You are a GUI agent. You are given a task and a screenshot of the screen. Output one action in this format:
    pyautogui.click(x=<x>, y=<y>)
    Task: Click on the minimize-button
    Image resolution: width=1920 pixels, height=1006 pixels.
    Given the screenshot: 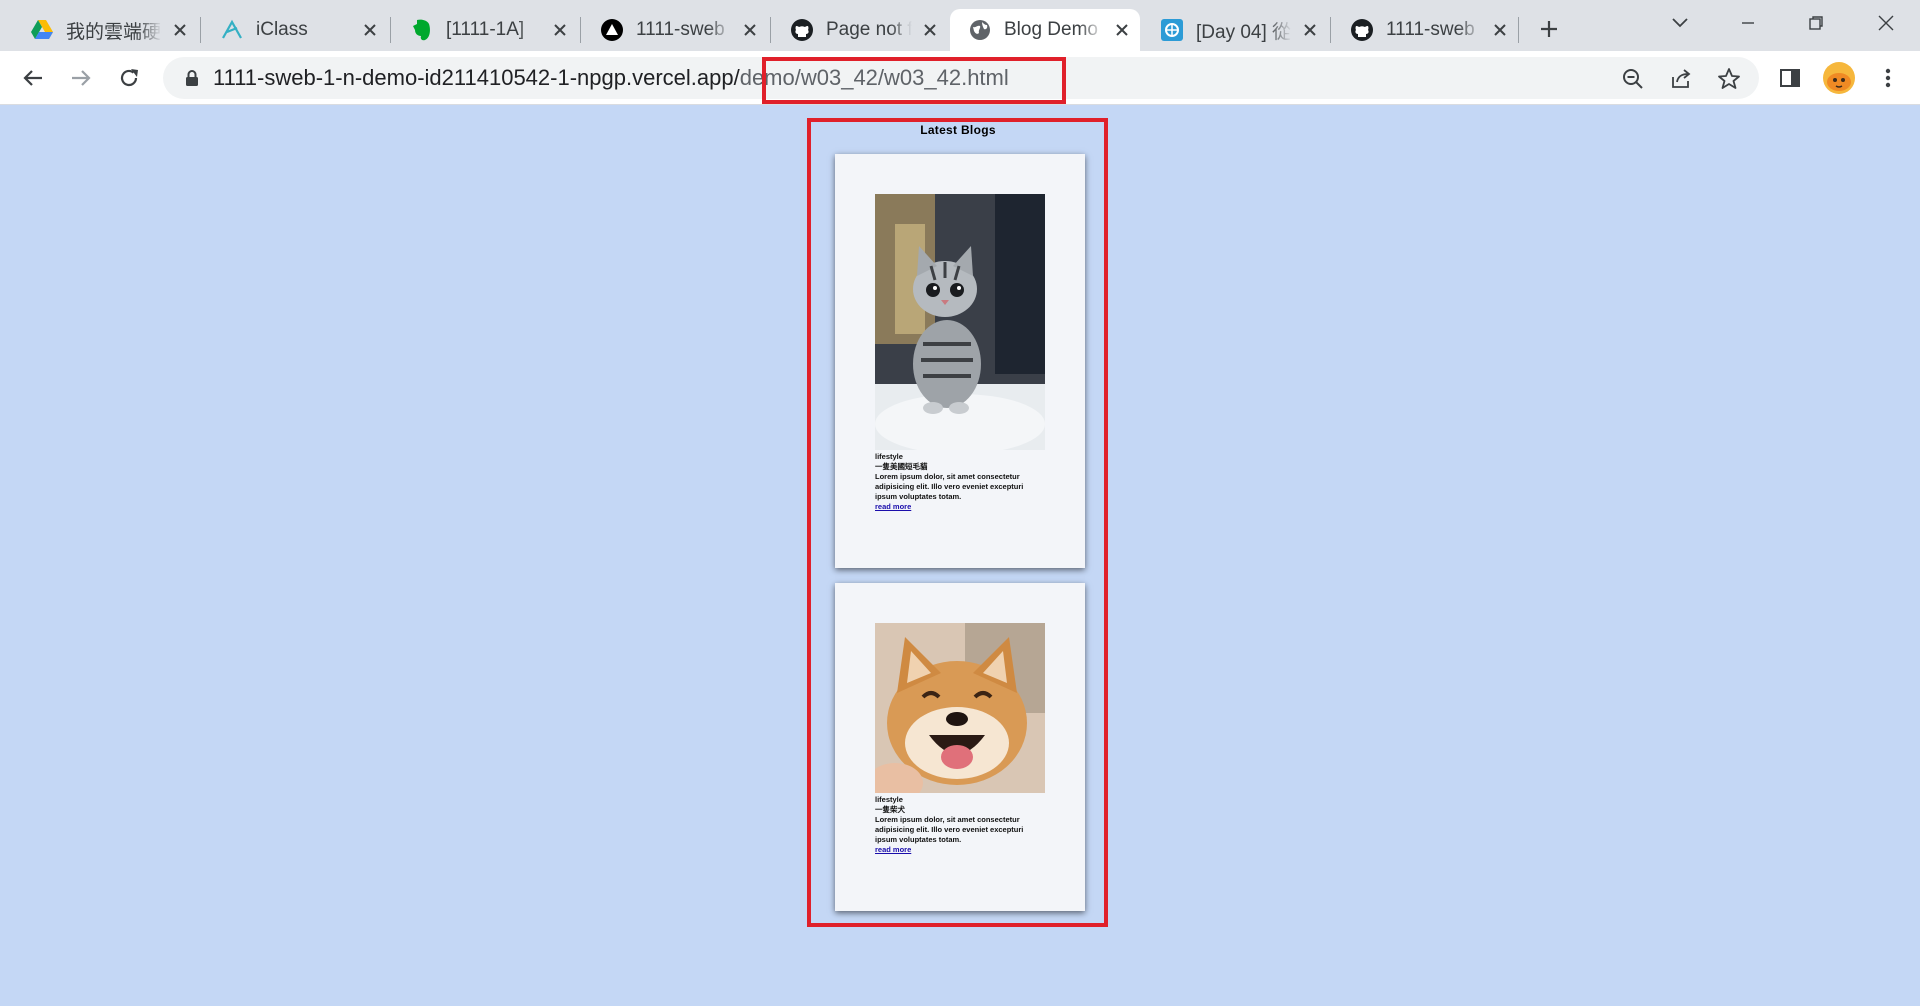 What is the action you would take?
    pyautogui.click(x=1748, y=23)
    